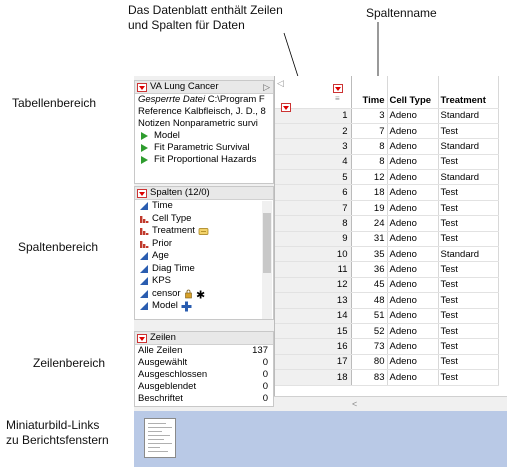  I want to click on cell-time: 83, so click(369, 377).